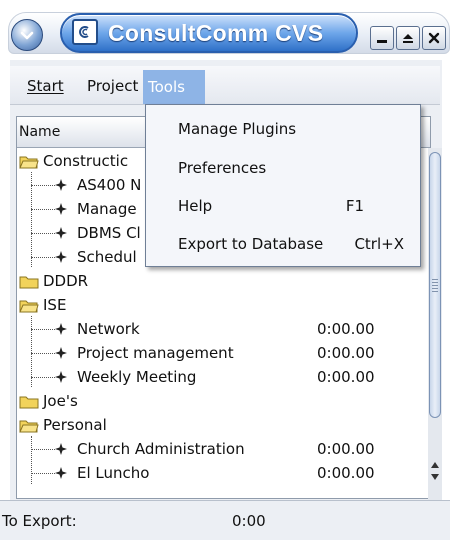 The image size is (450, 540). Describe the element at coordinates (354, 206) in the screenshot. I see `menu-item-shortcut: F1` at that location.